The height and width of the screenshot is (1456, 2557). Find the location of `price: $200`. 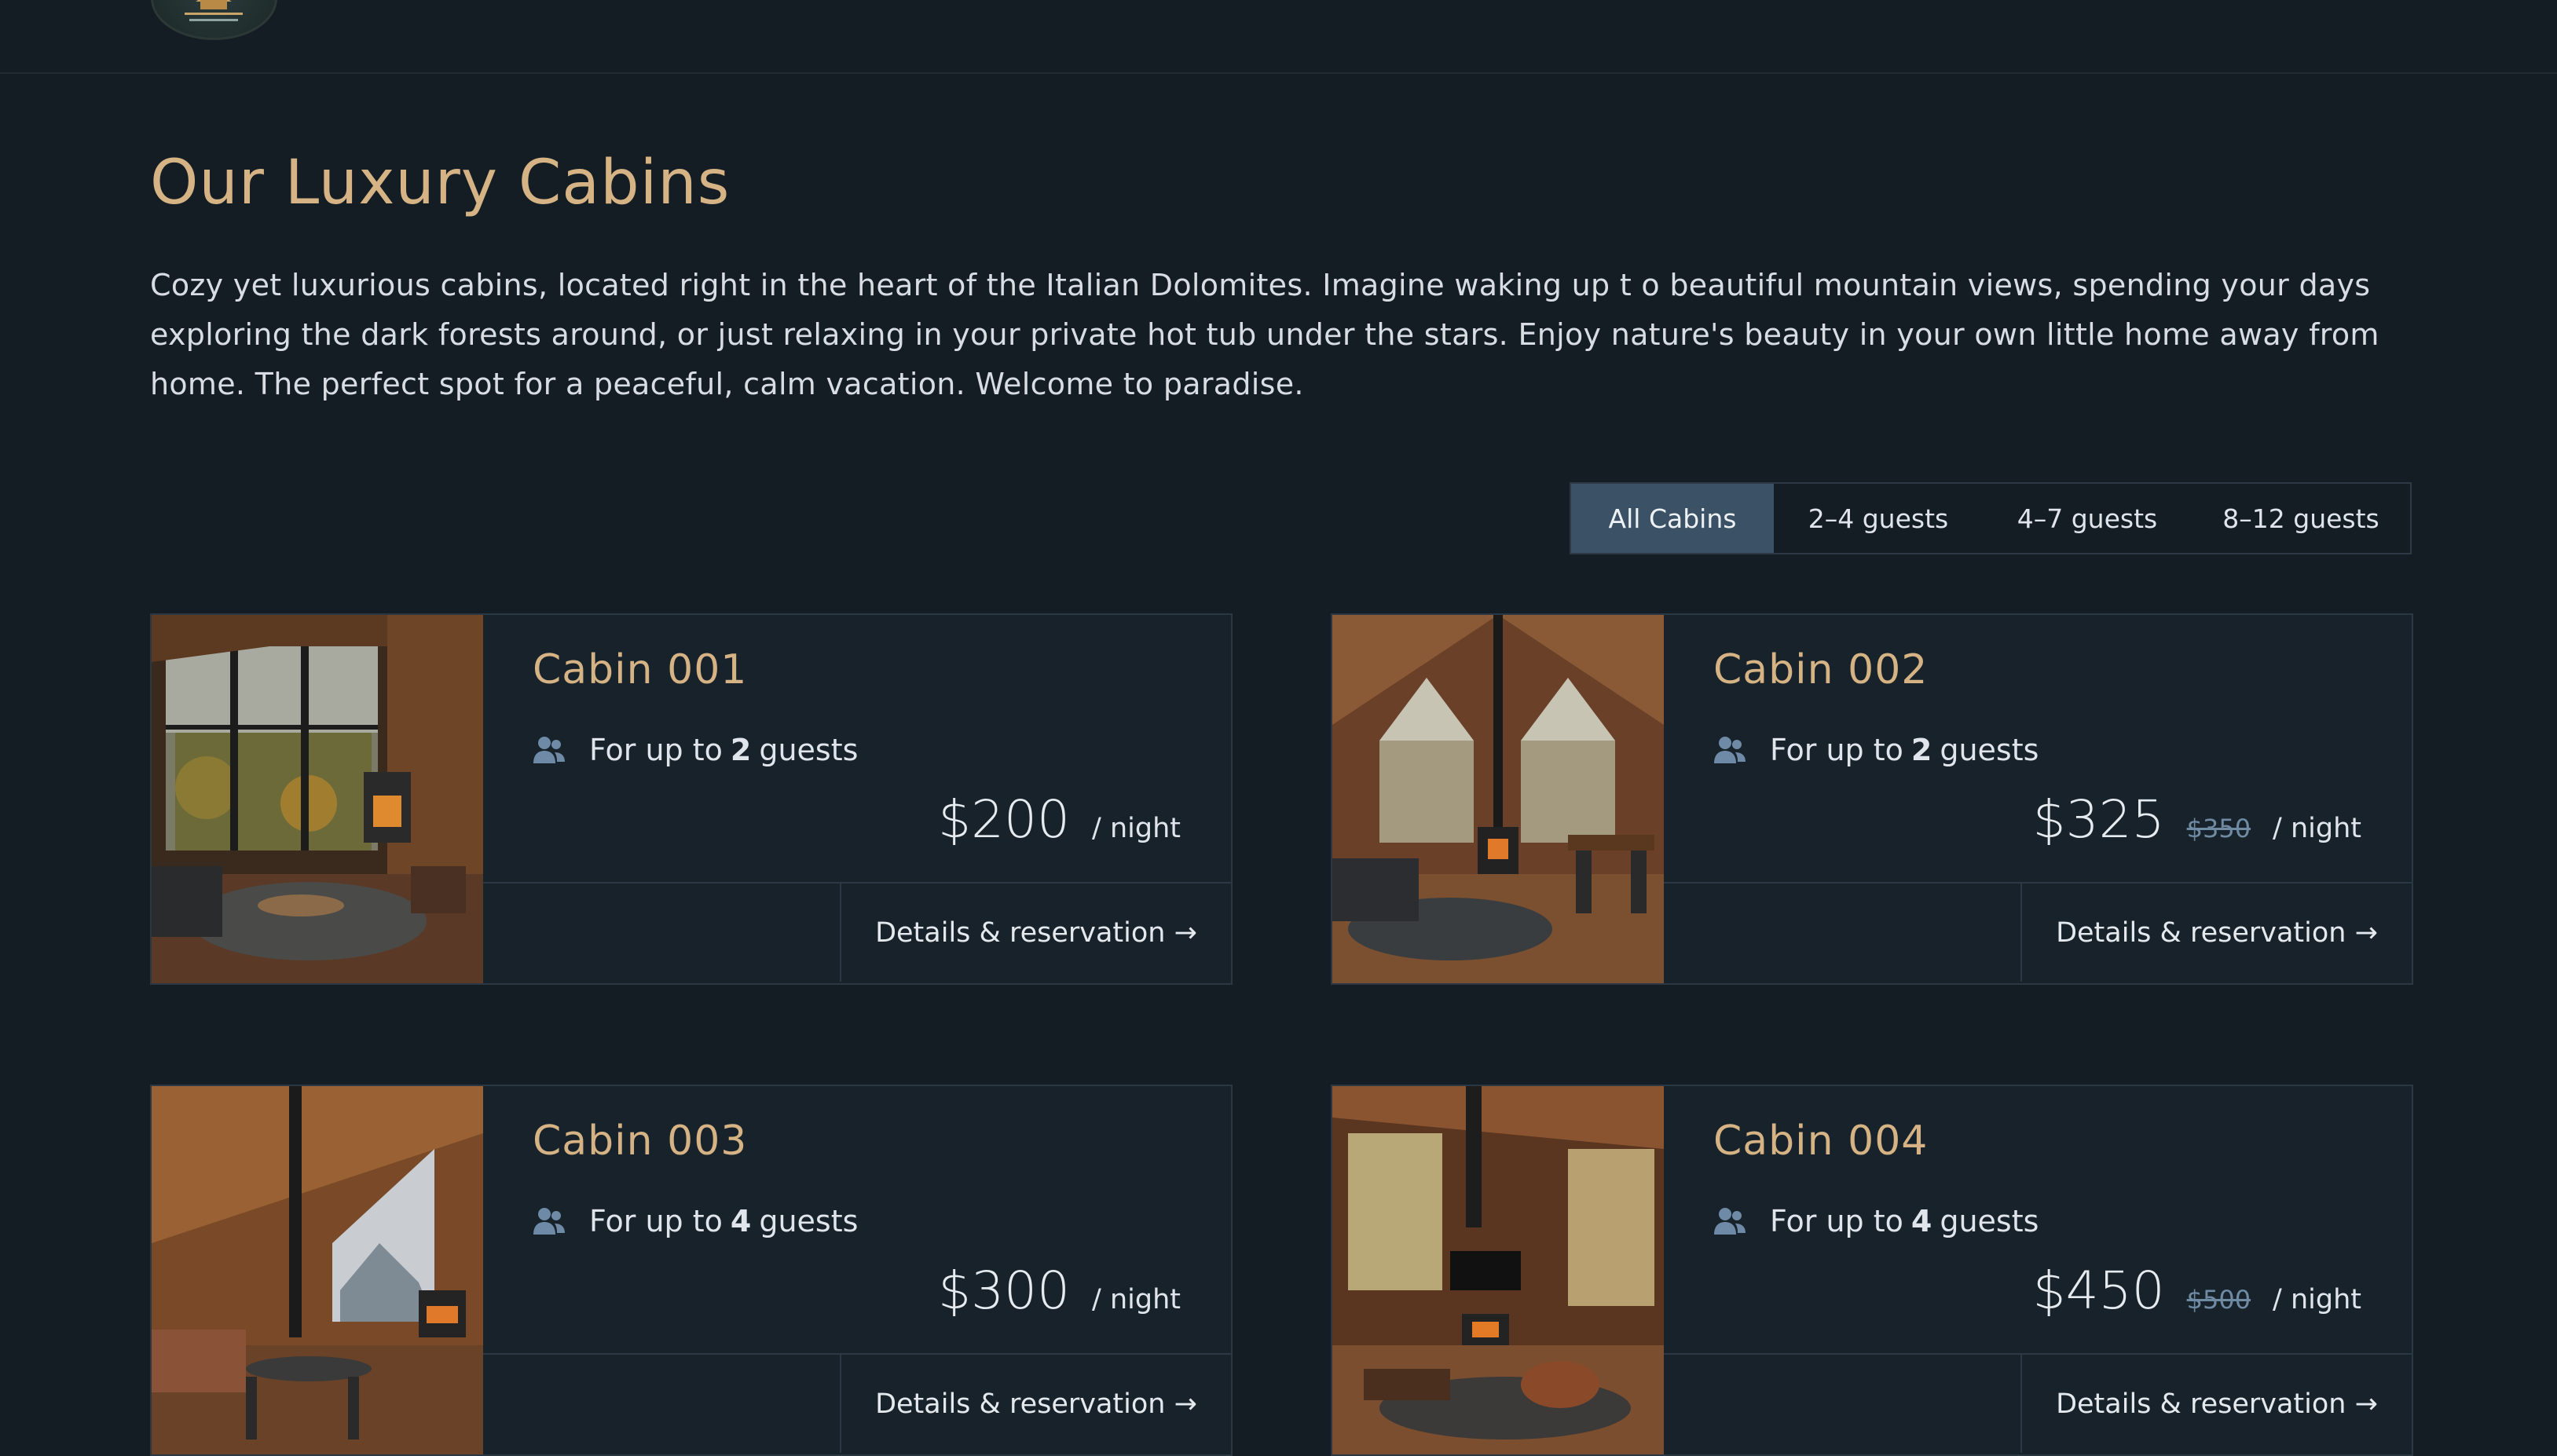

price: $200 is located at coordinates (1004, 819).